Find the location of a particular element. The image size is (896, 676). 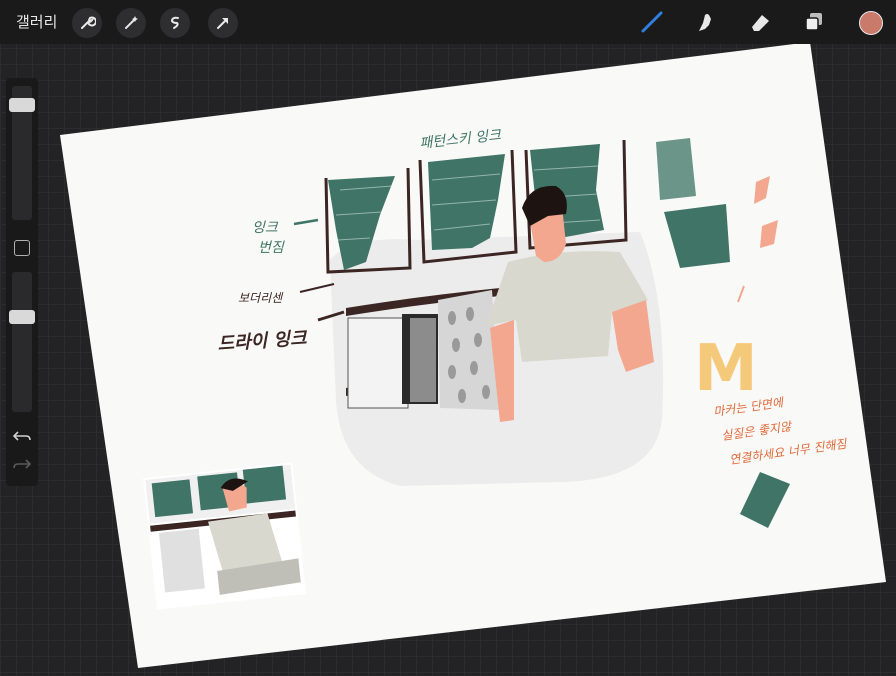

label-ink-line1: 잉크 is located at coordinates (265, 228).